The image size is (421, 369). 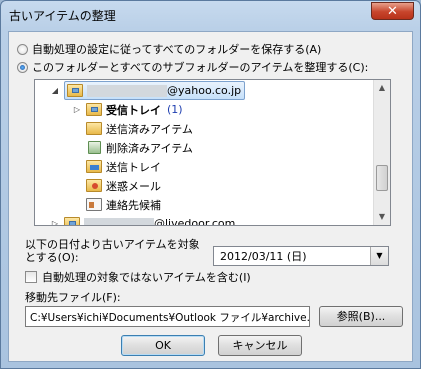 I want to click on scroll-thumb, so click(x=382, y=178).